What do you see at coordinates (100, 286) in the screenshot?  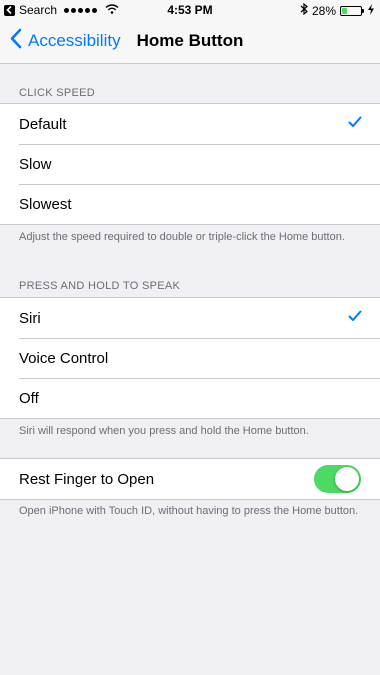 I see `press-hold-header: PRESS AND HOLD TO SPEAK` at bounding box center [100, 286].